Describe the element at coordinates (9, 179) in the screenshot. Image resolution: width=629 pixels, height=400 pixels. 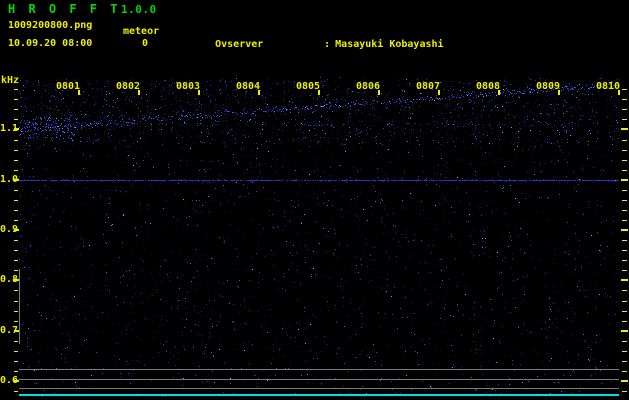
I see `y-tick-label: 1.0` at that location.